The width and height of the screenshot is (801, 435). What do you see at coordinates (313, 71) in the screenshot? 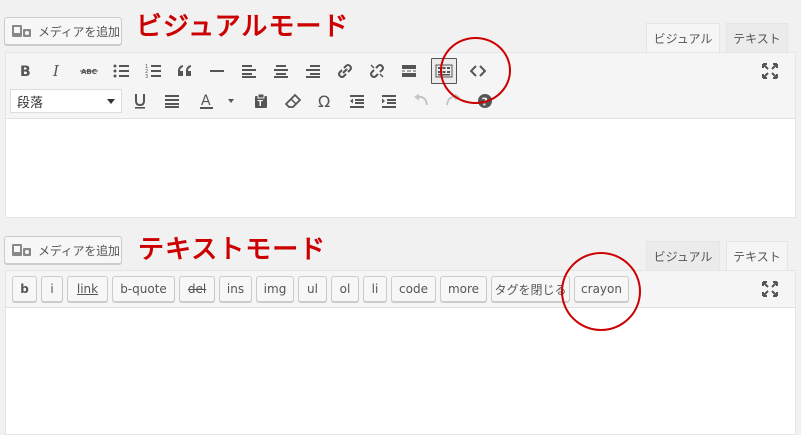
I see `align-right-icon` at bounding box center [313, 71].